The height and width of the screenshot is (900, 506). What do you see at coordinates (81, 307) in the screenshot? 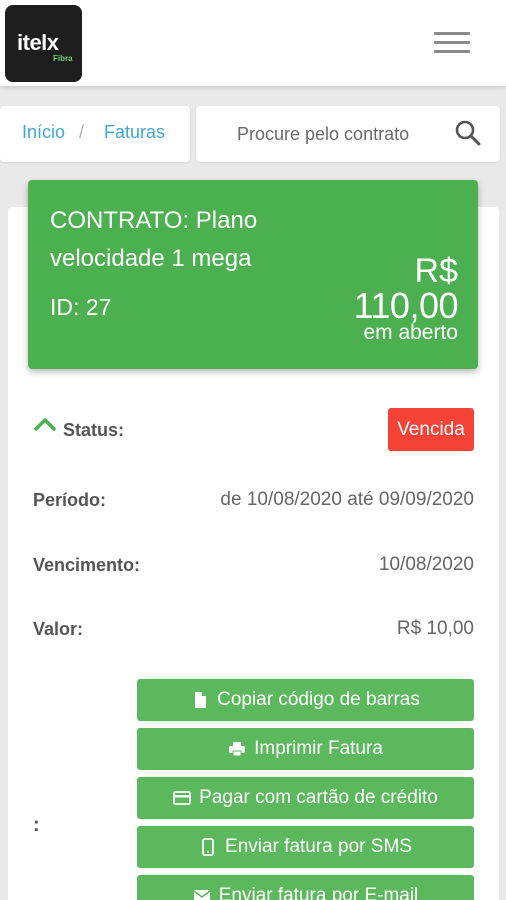
I see `contract-id: ID: 27` at bounding box center [81, 307].